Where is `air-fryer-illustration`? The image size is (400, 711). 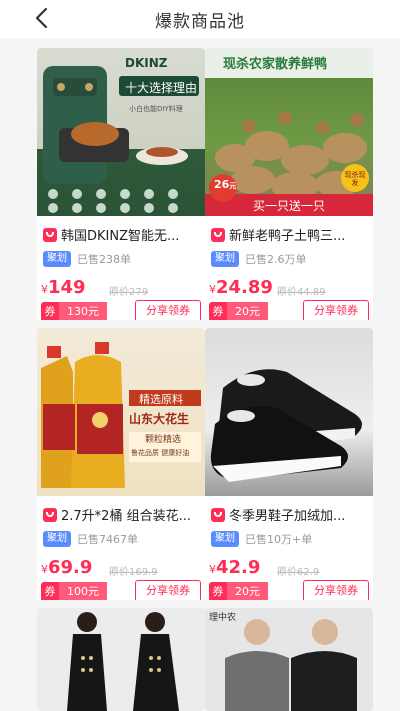 air-fryer-illustration is located at coordinates (121, 139).